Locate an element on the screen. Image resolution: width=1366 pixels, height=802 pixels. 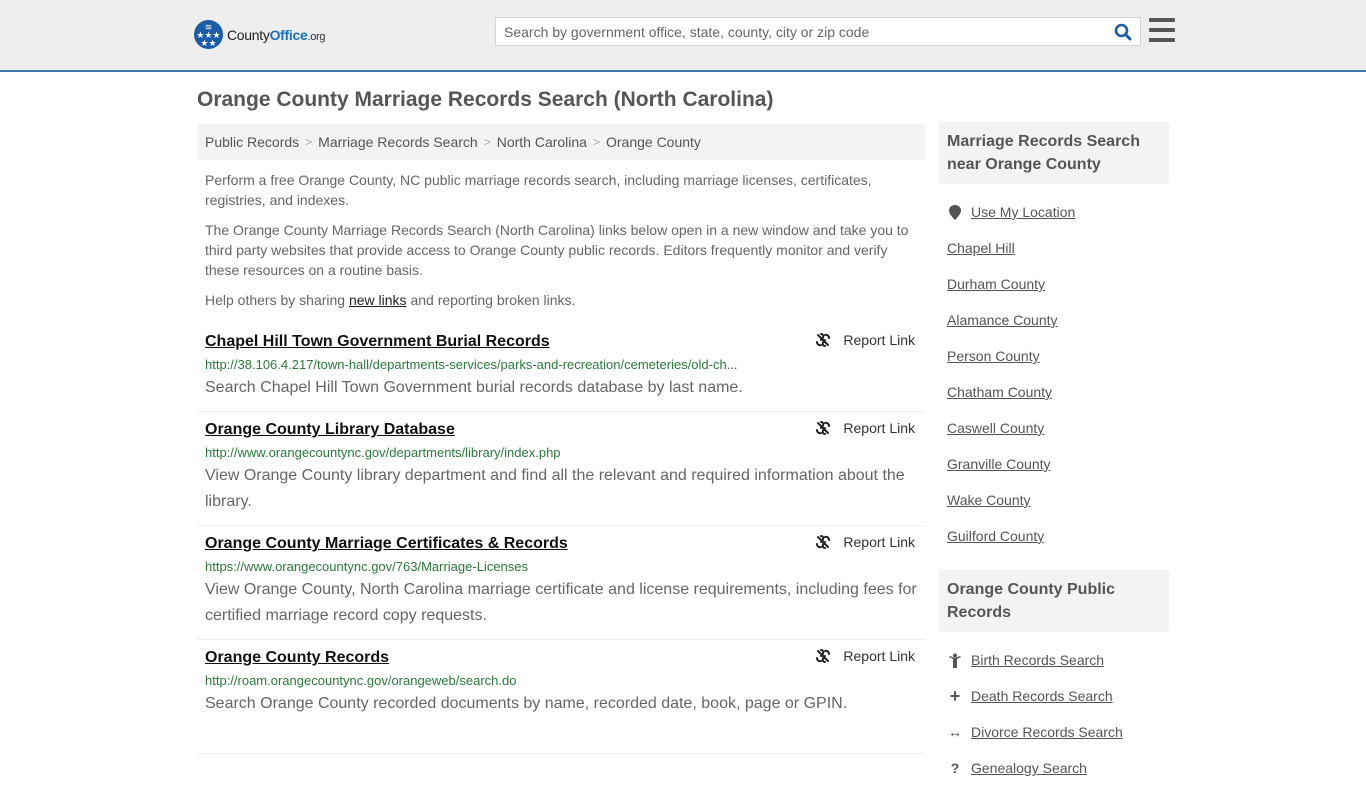
site-logo: ≋ ★★★ ★★ CountyOffice.org is located at coordinates (260, 34).